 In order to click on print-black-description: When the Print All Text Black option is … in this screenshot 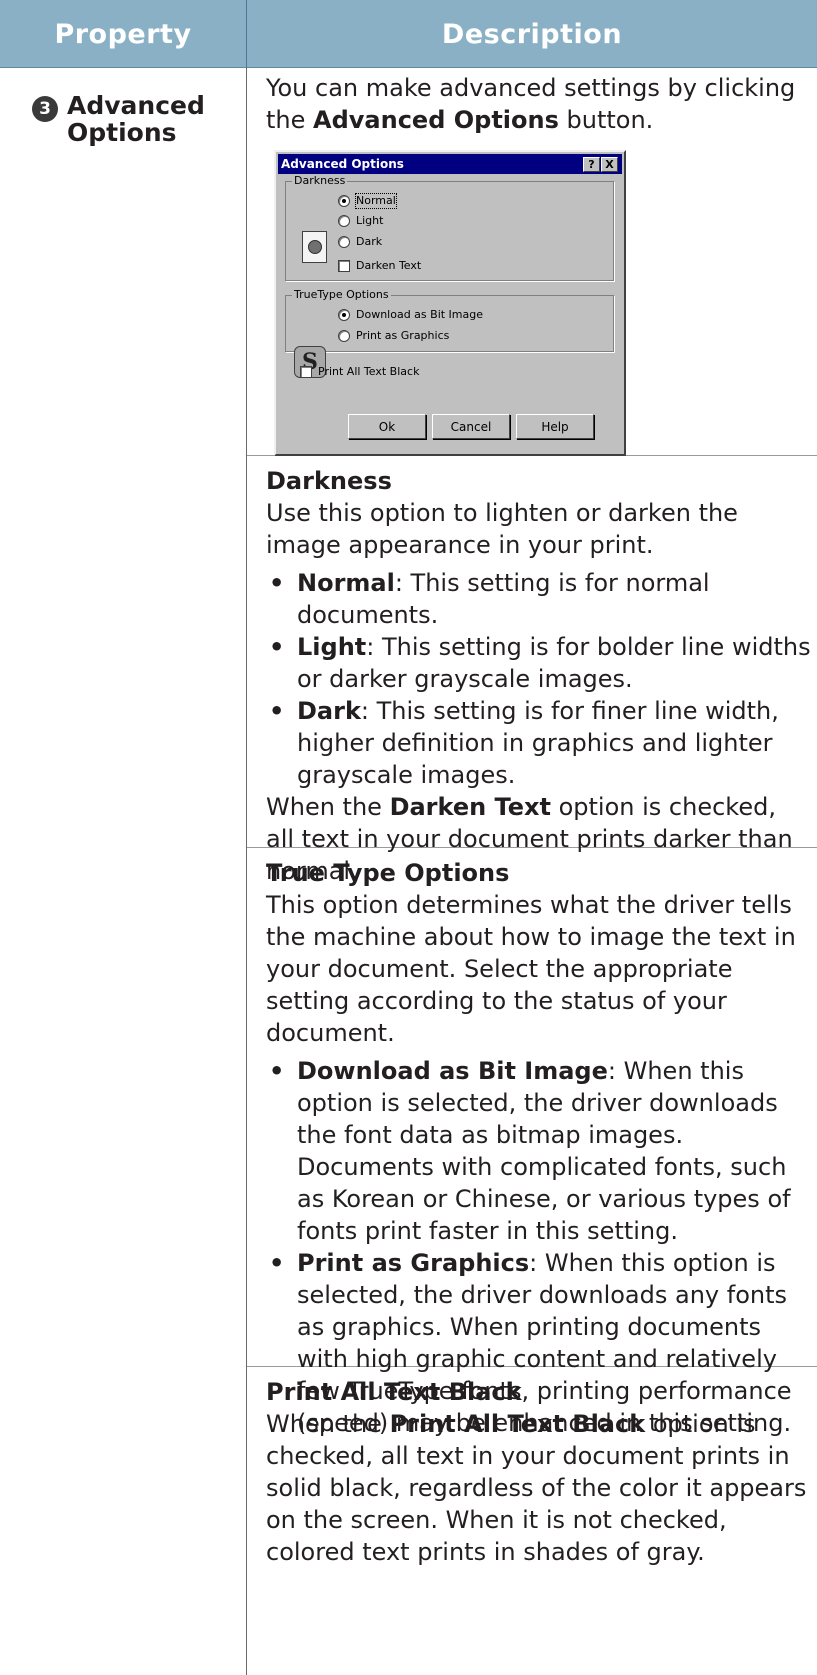, I will do `click(536, 1488)`.